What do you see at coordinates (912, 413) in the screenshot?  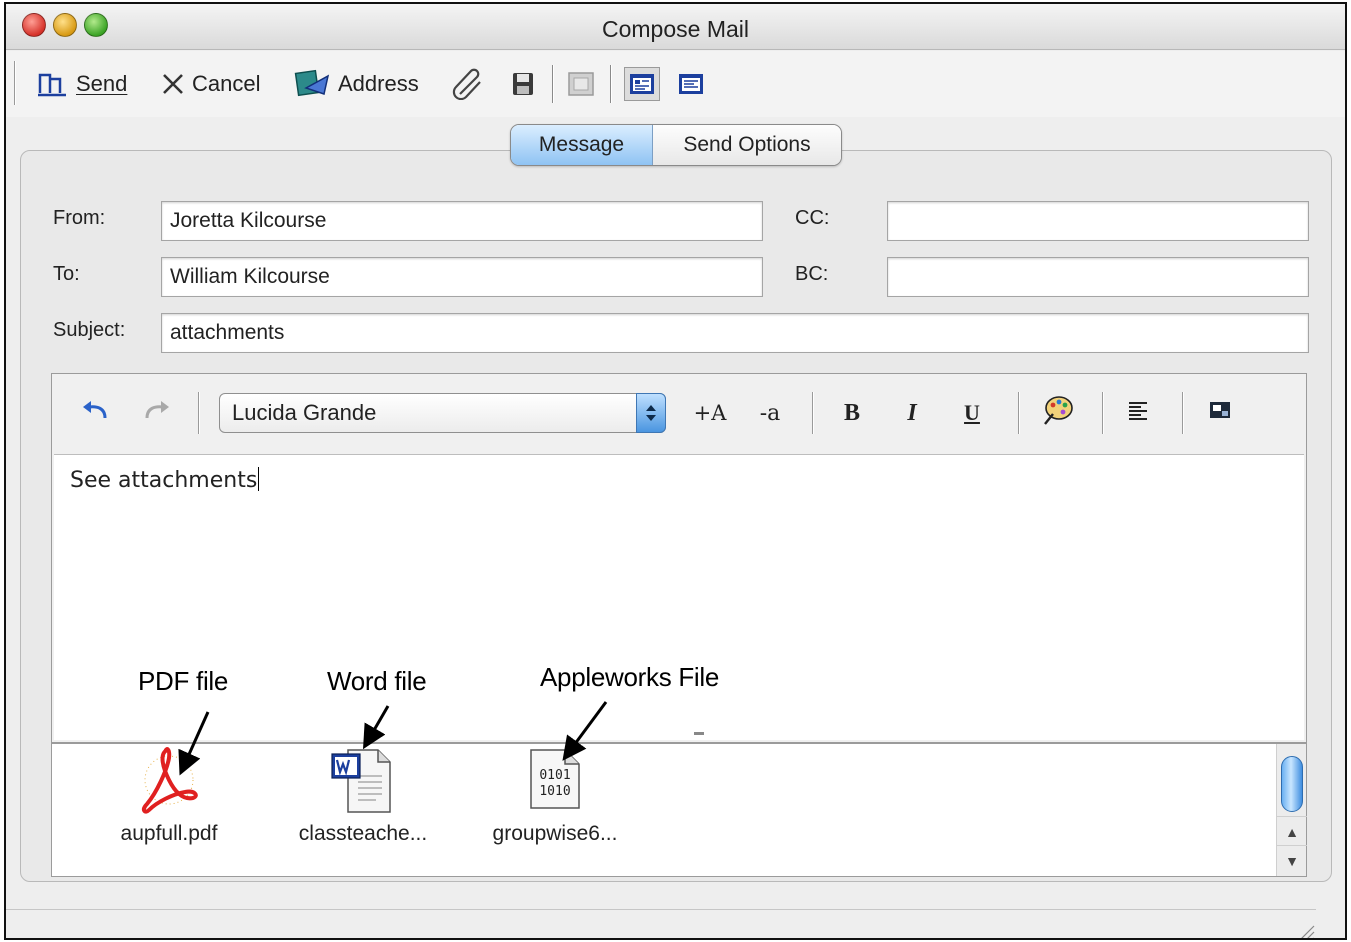 I see `italic-button: I` at bounding box center [912, 413].